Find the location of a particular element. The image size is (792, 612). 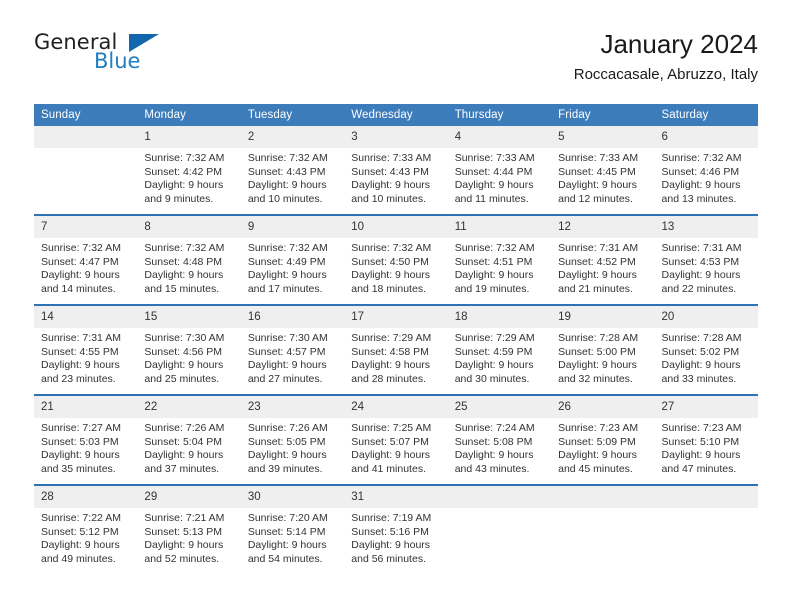

day-number: 5 is located at coordinates (603, 137).